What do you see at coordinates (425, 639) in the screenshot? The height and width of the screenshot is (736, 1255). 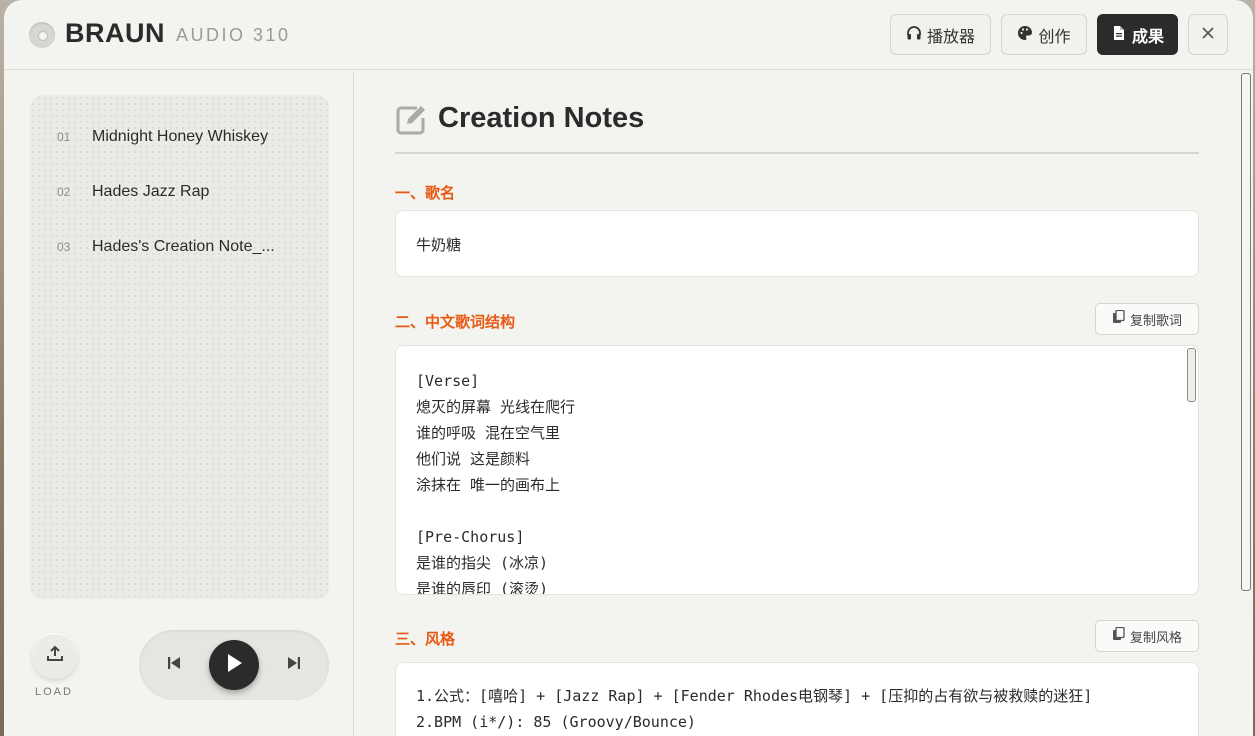 I see `section-style-label: 三、风格` at bounding box center [425, 639].